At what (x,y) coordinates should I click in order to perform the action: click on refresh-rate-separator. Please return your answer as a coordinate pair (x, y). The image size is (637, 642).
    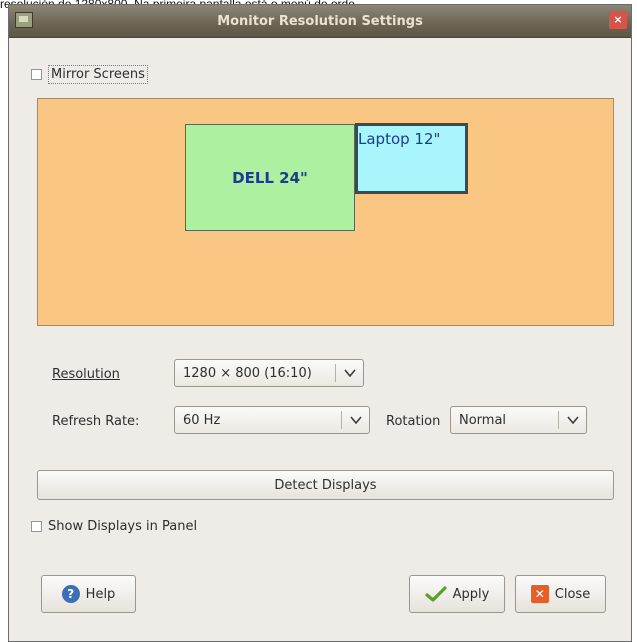
    Looking at the image, I should click on (341, 420).